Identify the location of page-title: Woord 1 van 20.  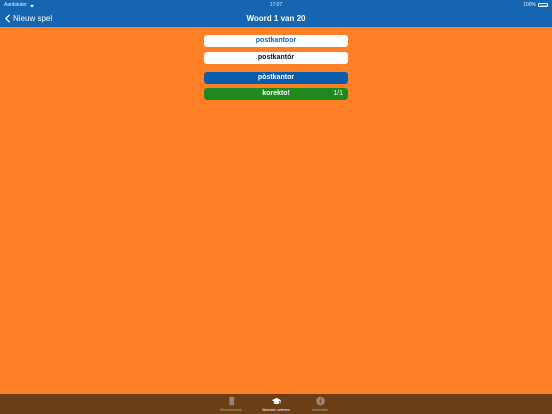
(276, 18).